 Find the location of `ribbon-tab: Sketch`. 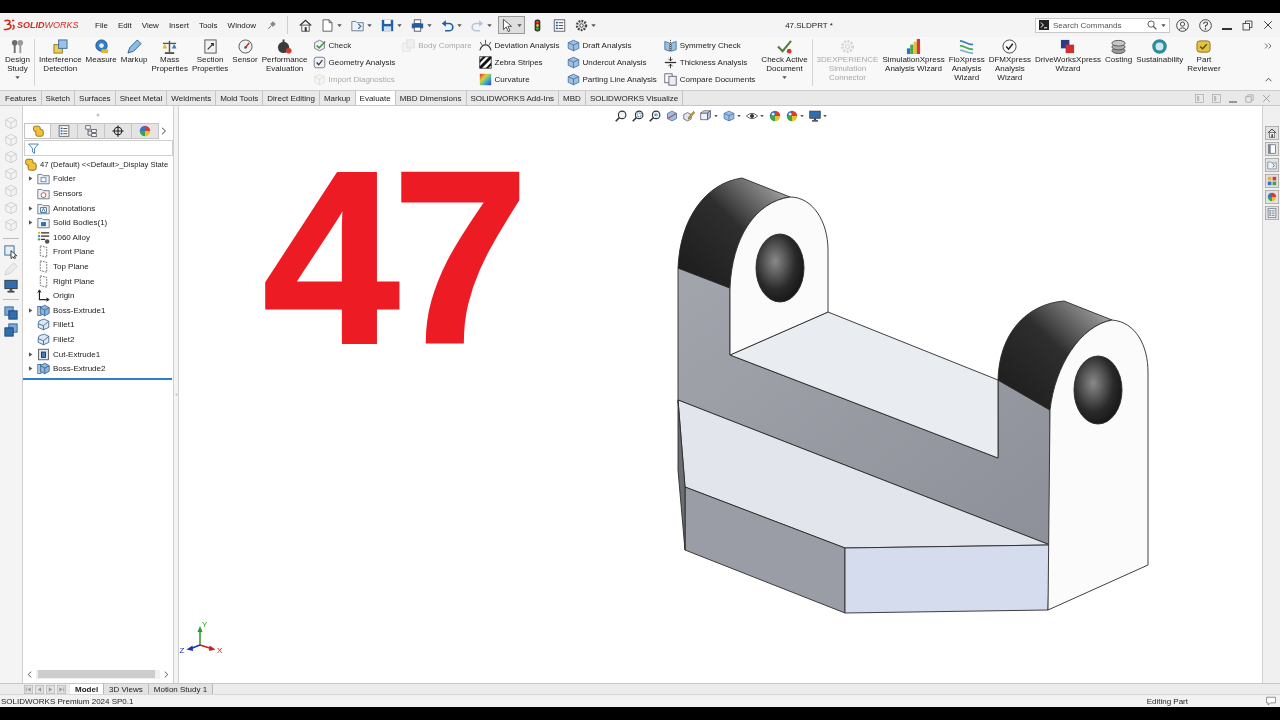

ribbon-tab: Sketch is located at coordinates (58, 98).